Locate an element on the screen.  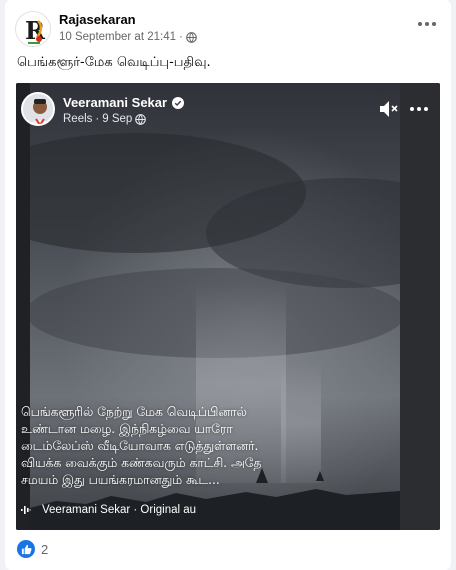
thumbs-up-icon is located at coordinates (26, 549).